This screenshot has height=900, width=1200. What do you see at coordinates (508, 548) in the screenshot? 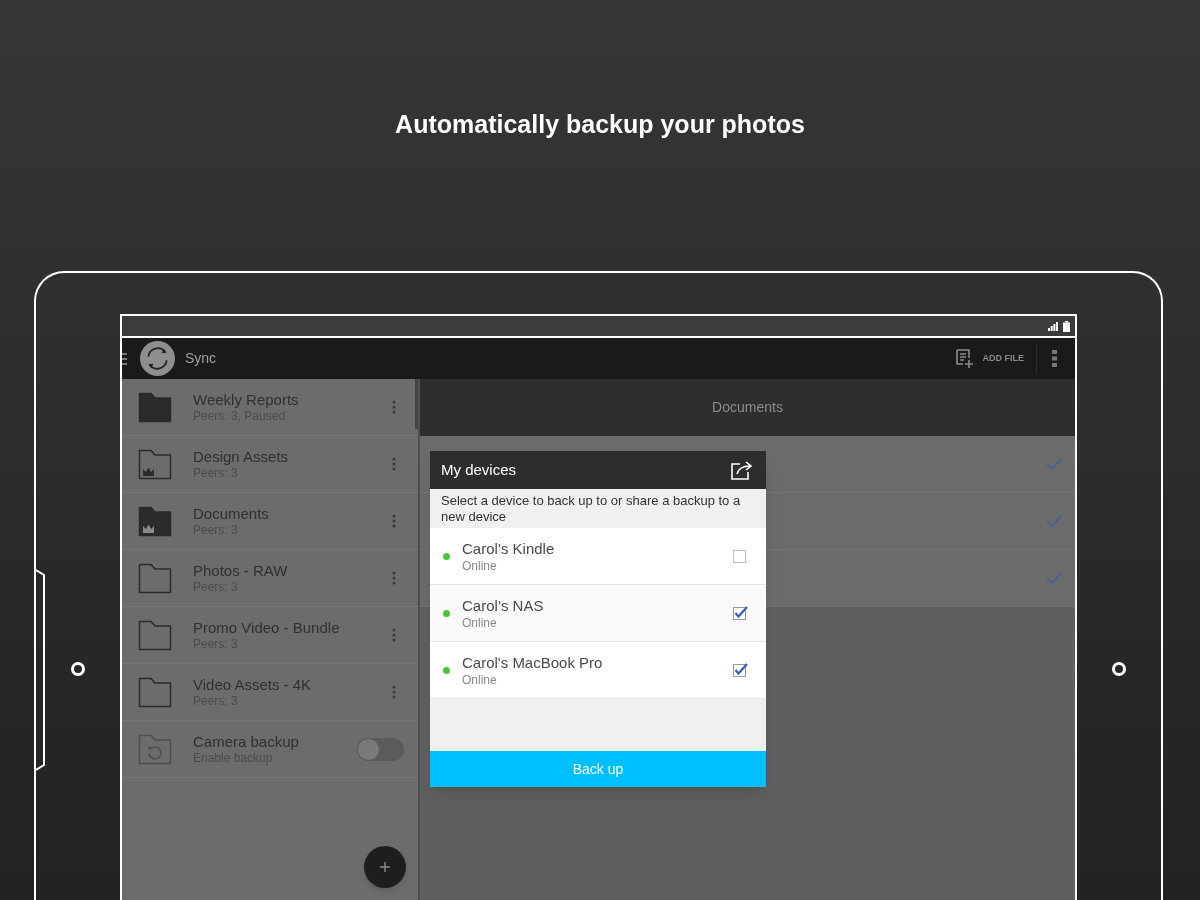
I see `device-name: Carol’s Kindle` at bounding box center [508, 548].